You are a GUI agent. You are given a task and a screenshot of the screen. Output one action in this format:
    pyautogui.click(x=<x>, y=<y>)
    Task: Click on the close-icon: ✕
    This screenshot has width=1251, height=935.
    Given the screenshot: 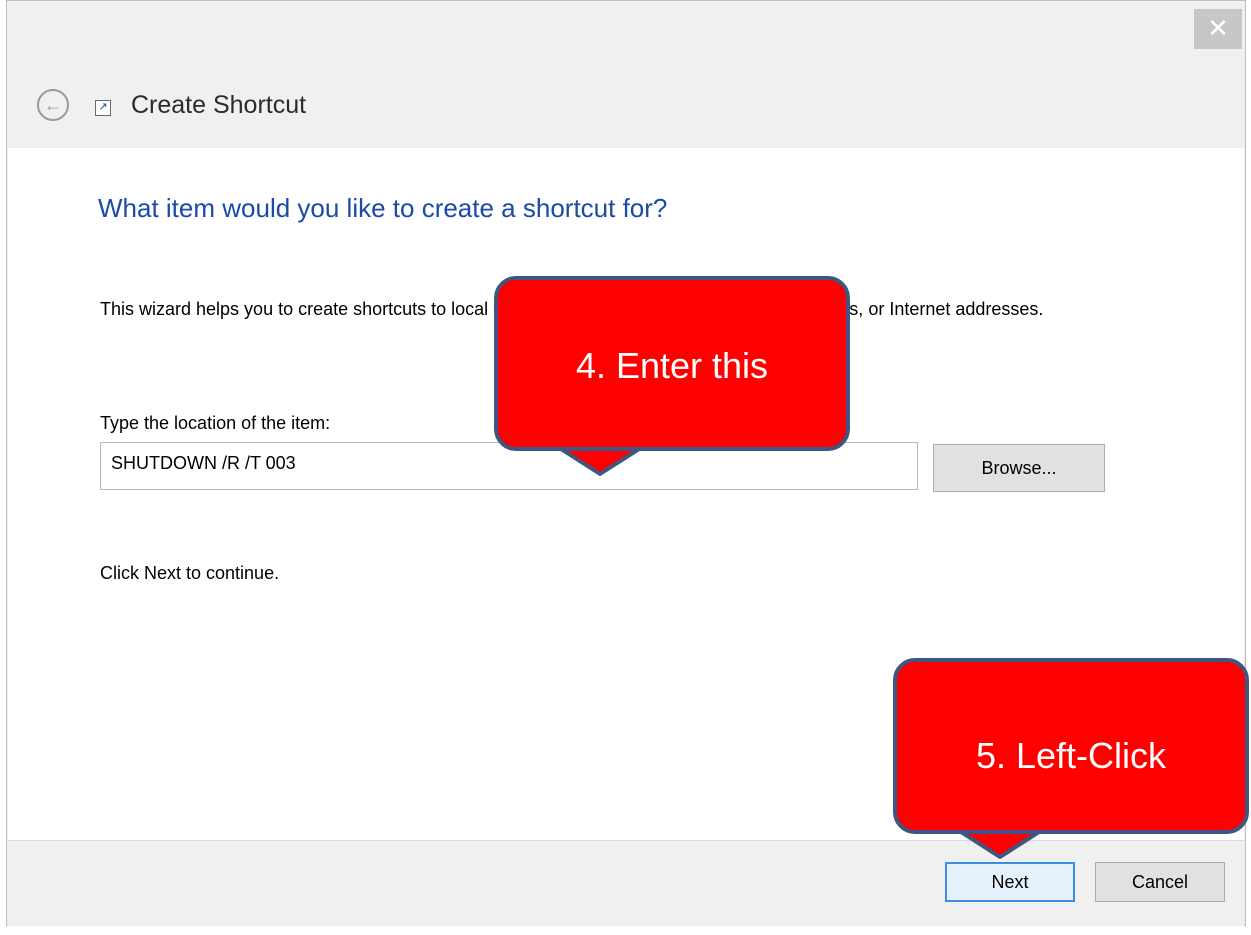 What is the action you would take?
    pyautogui.click(x=1218, y=28)
    